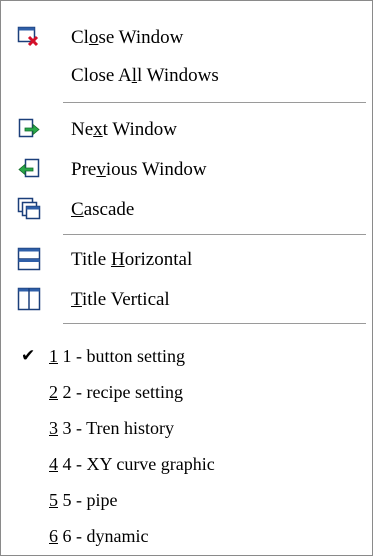 Image resolution: width=373 pixels, height=556 pixels. Describe the element at coordinates (127, 37) in the screenshot. I see `menu-item-label: Close Window` at that location.